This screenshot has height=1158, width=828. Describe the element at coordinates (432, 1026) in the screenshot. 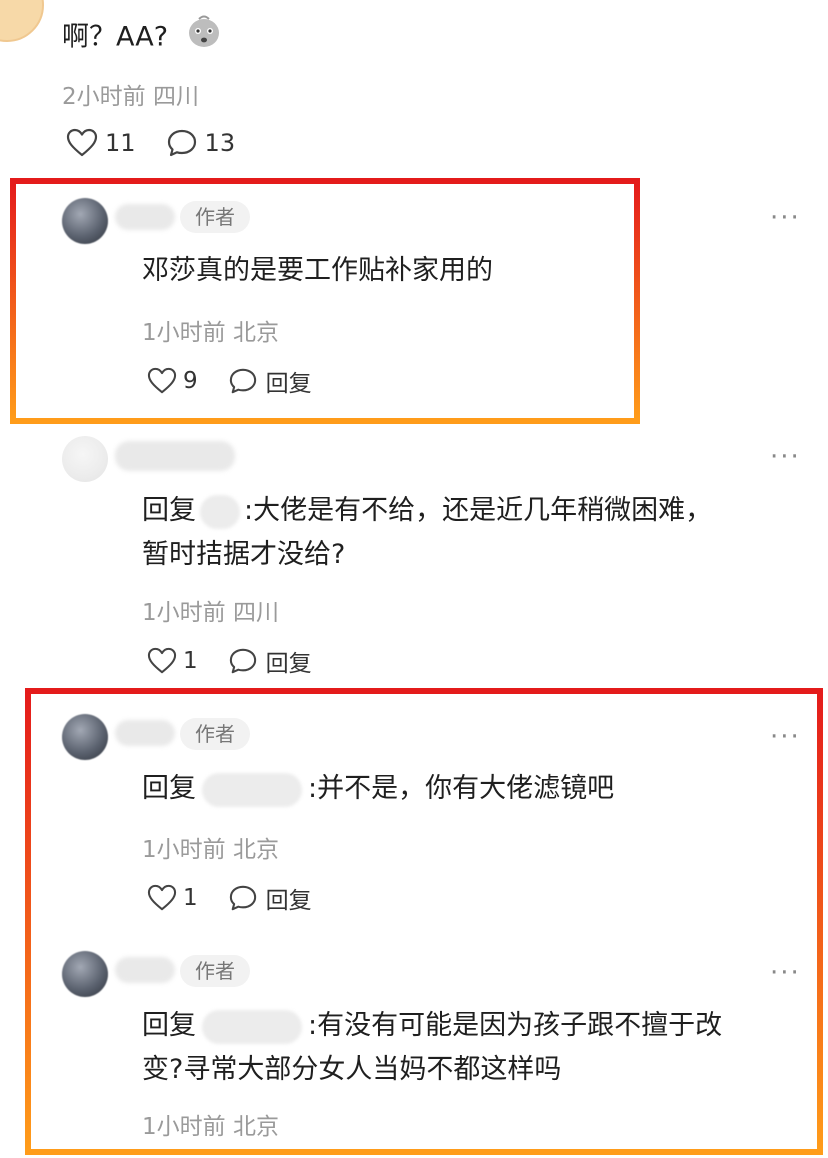

I see `comment-text: 回复:有没有可能是因为孩子跟不擅于改` at that location.